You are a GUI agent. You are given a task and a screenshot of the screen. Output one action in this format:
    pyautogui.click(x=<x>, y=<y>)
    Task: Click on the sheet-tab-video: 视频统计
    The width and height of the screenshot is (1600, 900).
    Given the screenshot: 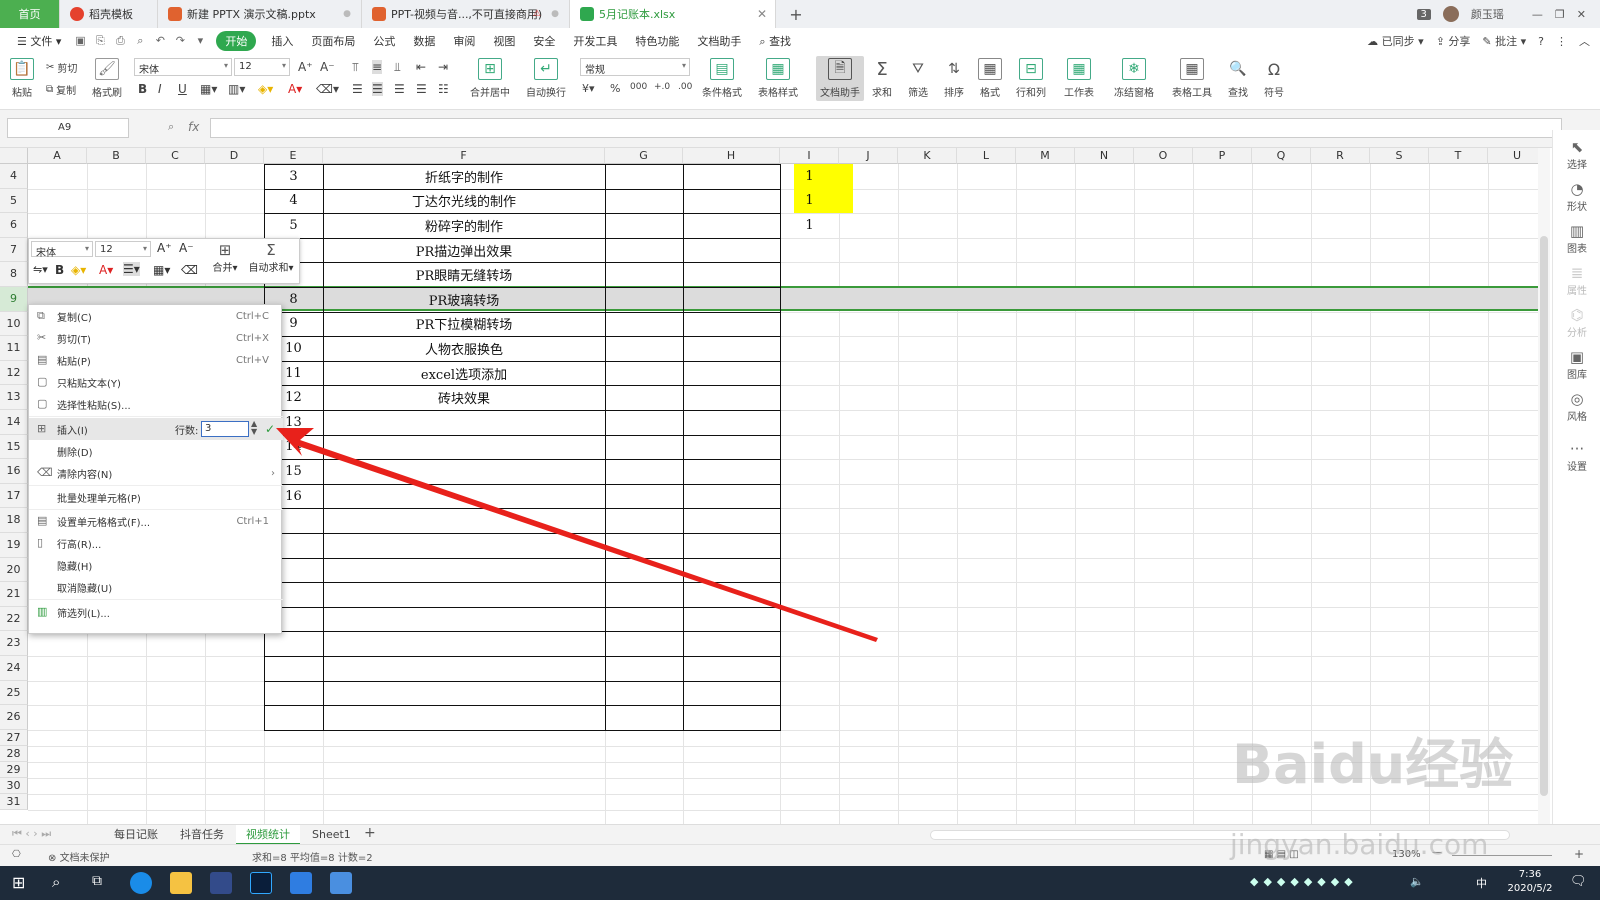 What is the action you would take?
    pyautogui.click(x=268, y=835)
    